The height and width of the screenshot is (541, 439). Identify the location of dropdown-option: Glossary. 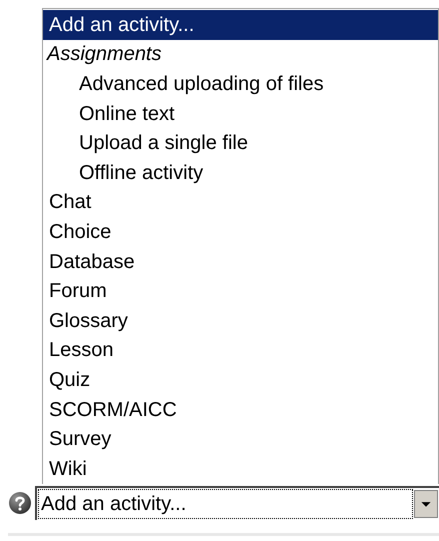
(240, 321).